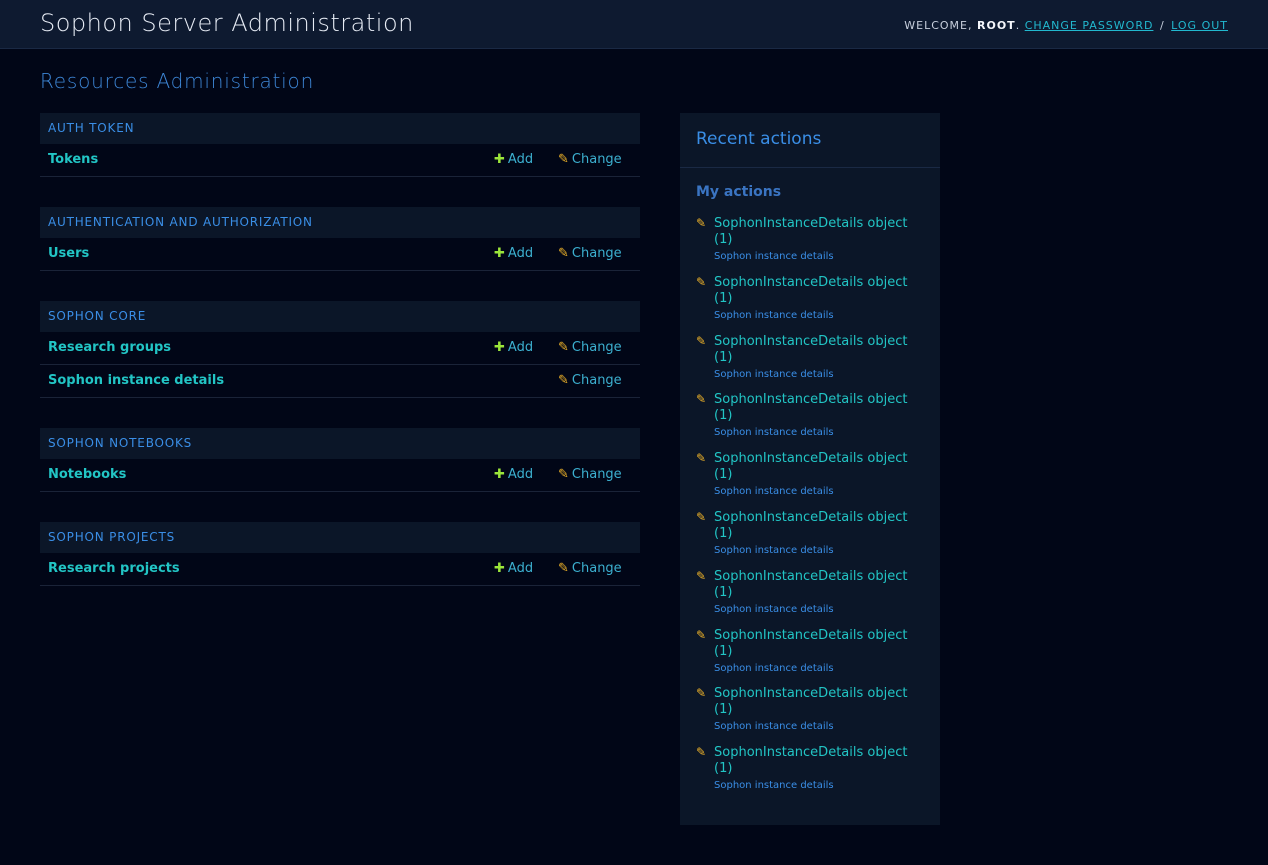  What do you see at coordinates (109, 347) in the screenshot?
I see `model-link-research-groups: Research groups` at bounding box center [109, 347].